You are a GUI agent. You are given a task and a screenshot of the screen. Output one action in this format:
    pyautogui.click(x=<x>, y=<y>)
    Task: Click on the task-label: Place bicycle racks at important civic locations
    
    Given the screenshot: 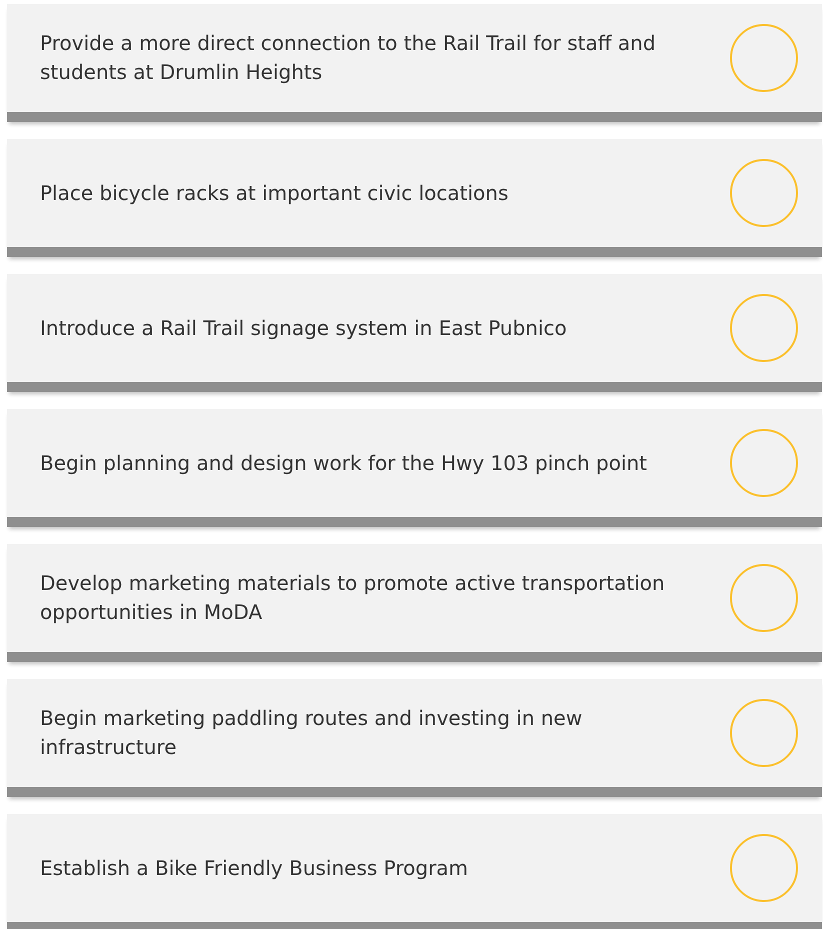 What is the action you would take?
    pyautogui.click(x=274, y=193)
    